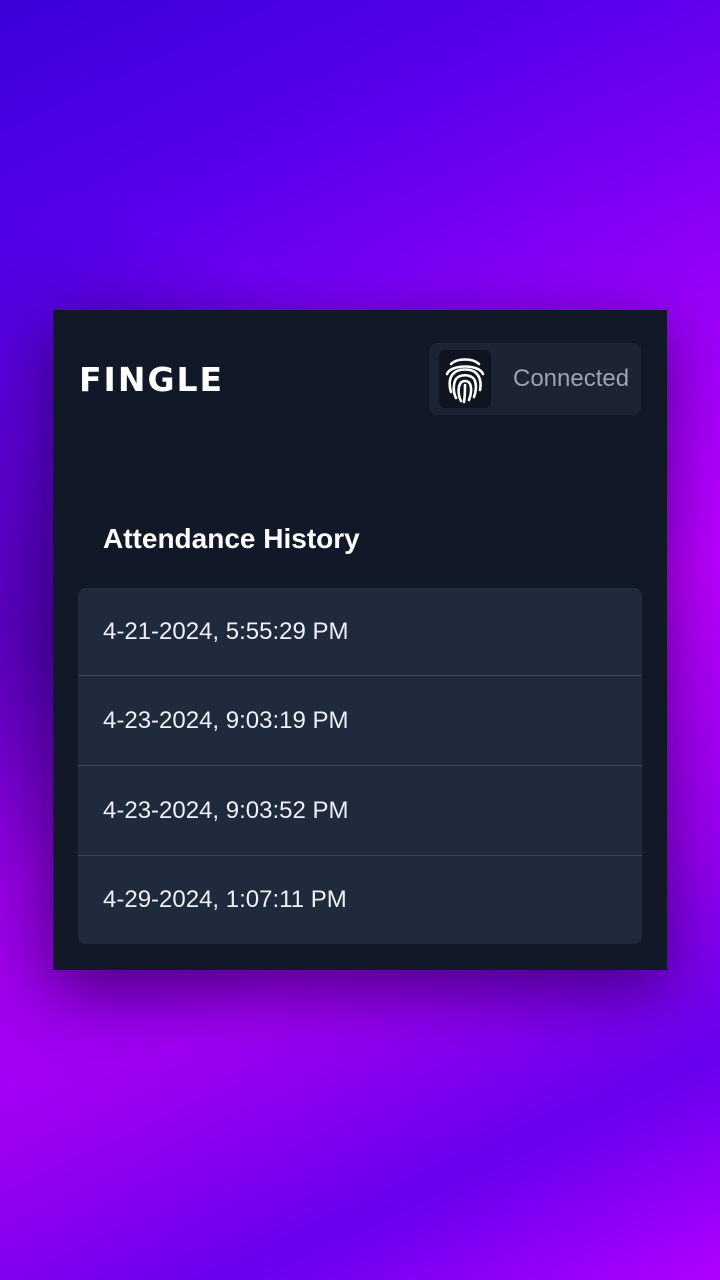 This screenshot has width=720, height=1280. Describe the element at coordinates (152, 379) in the screenshot. I see `app-title: FINGLE` at that location.